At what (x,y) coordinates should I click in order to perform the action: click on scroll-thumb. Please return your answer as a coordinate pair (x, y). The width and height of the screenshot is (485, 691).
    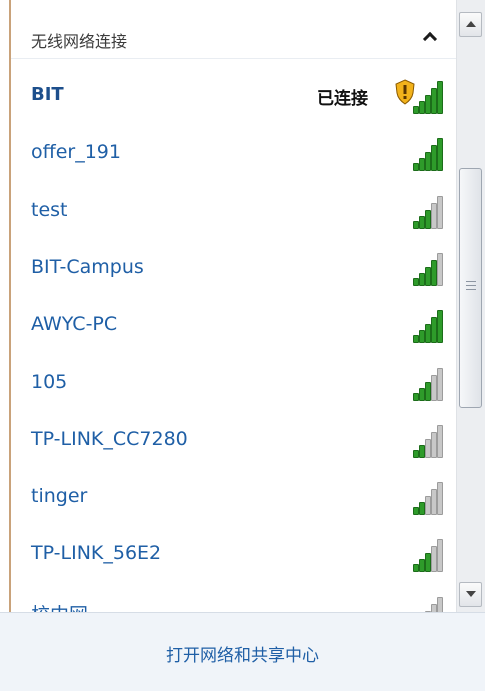
    Looking at the image, I should click on (470, 288).